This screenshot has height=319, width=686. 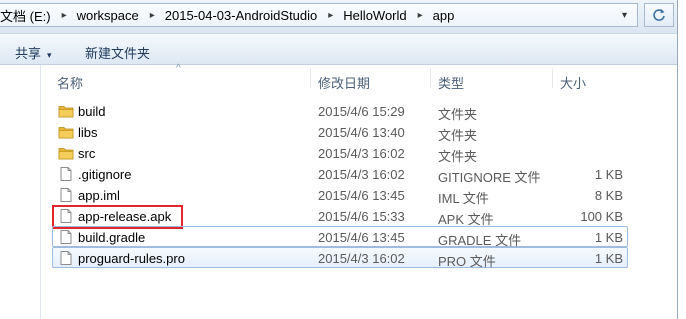 I want to click on file-row: libs 2015/4/6 13:40 文件夹, so click(x=340, y=132).